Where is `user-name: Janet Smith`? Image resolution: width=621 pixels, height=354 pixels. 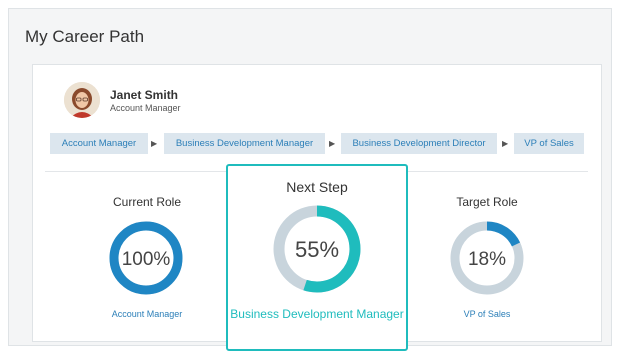
user-name: Janet Smith is located at coordinates (144, 95).